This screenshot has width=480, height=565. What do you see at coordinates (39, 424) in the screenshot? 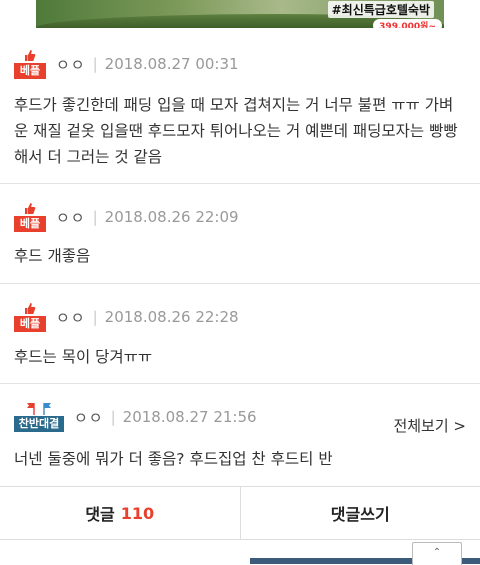
I see `debate-badge-label: 찬반대결` at bounding box center [39, 424].